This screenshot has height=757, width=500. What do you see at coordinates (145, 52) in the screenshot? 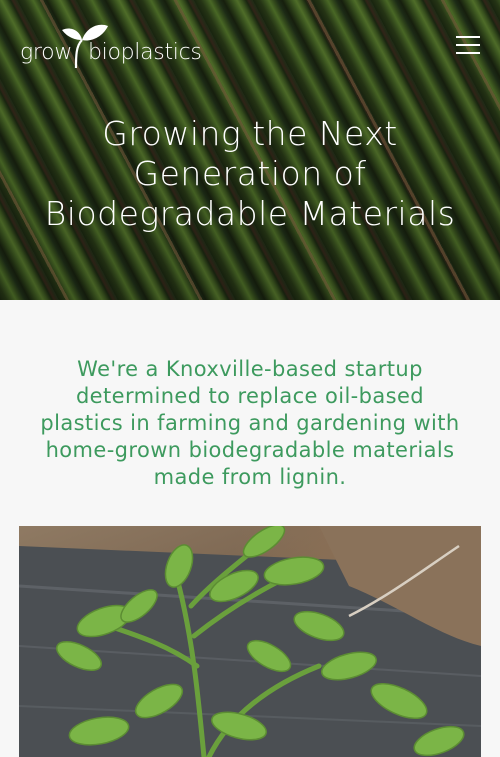
I see `logo-text-bioplastics: bioplastics` at bounding box center [145, 52].